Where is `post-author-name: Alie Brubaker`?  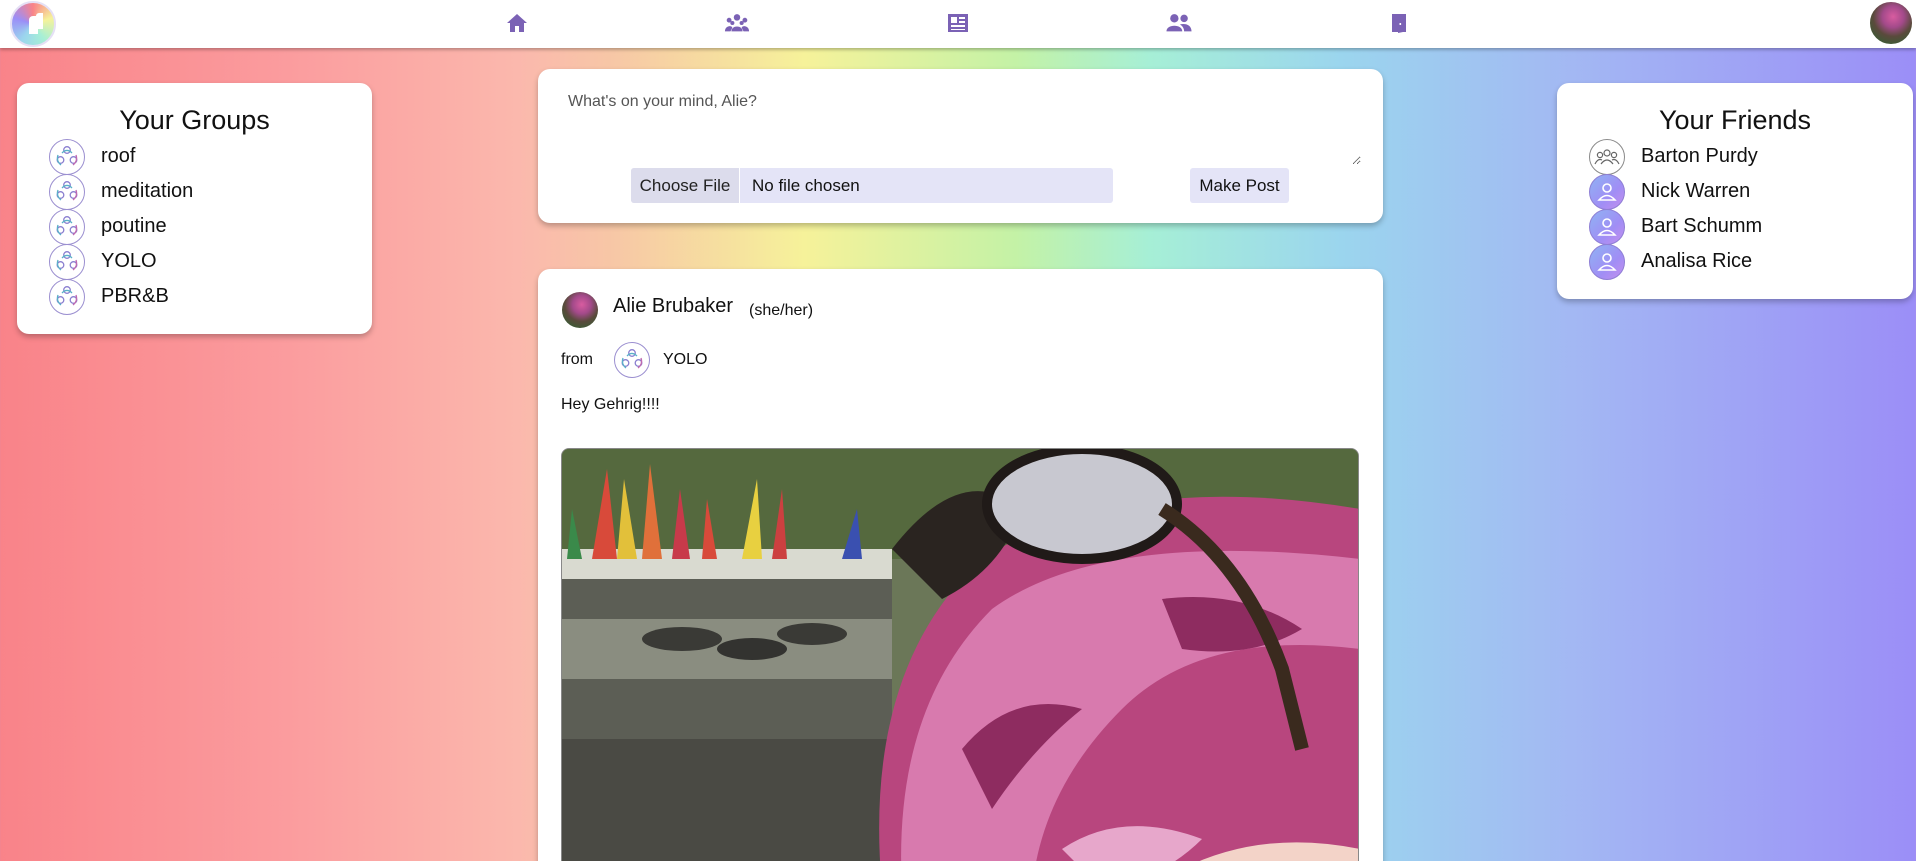
post-author-name: Alie Brubaker is located at coordinates (673, 306).